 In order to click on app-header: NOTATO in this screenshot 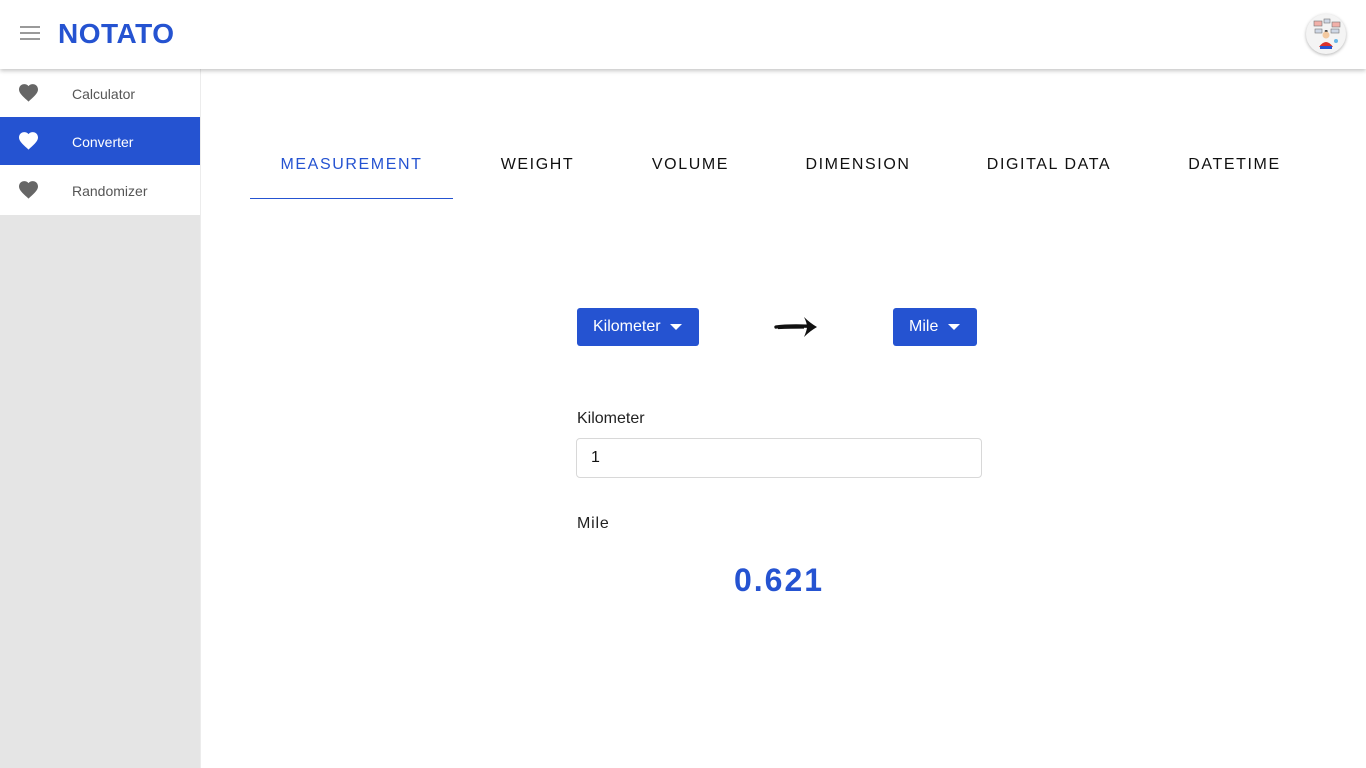, I will do `click(683, 34)`.